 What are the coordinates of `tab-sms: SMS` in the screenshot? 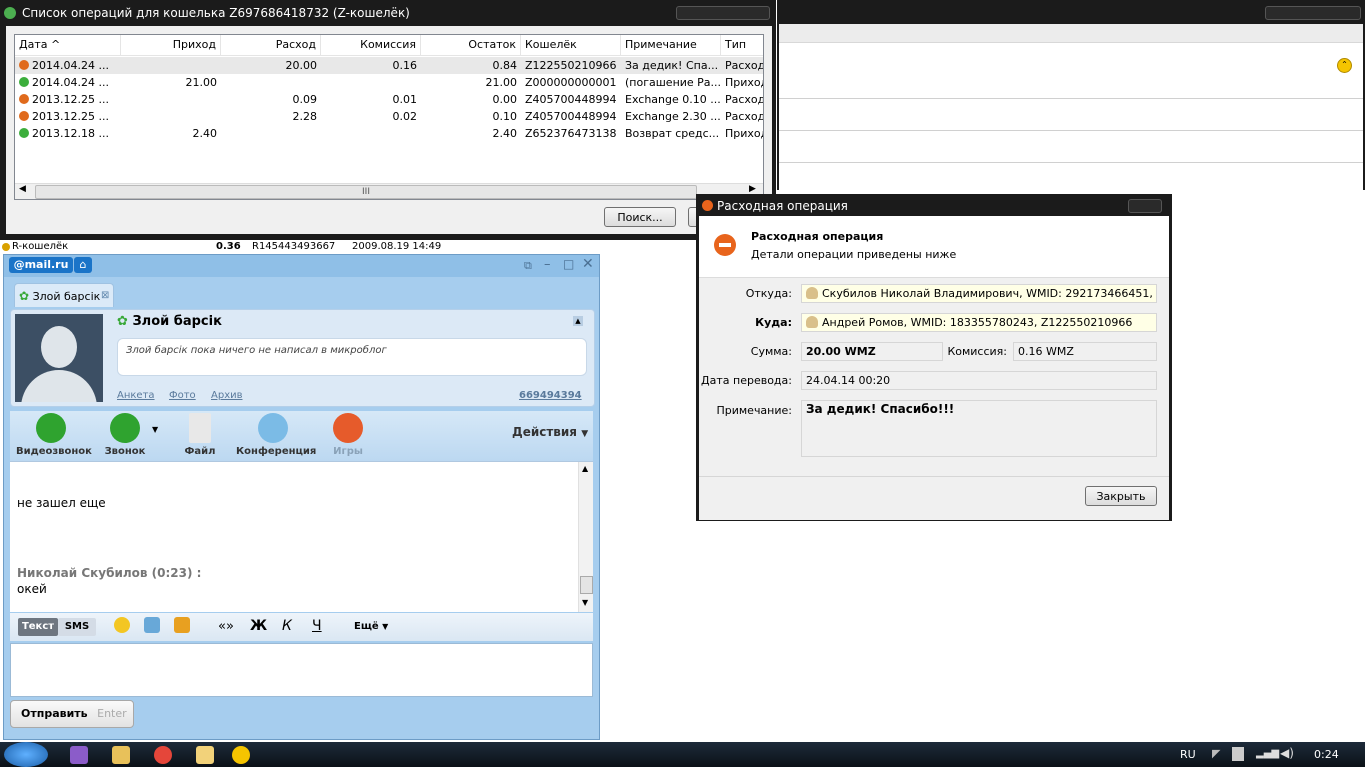 It's located at (77, 627).